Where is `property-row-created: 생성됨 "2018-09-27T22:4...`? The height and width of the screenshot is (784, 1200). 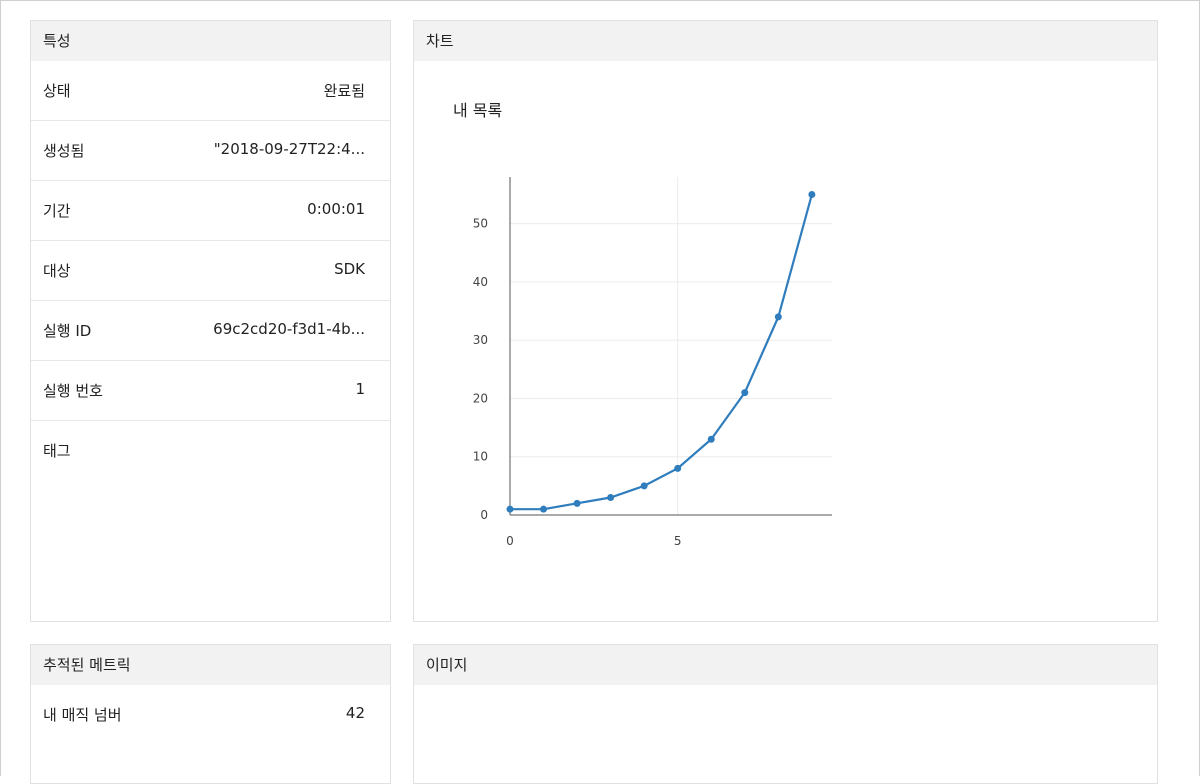
property-row-created: 생성됨 "2018-09-27T22:4... is located at coordinates (210, 151).